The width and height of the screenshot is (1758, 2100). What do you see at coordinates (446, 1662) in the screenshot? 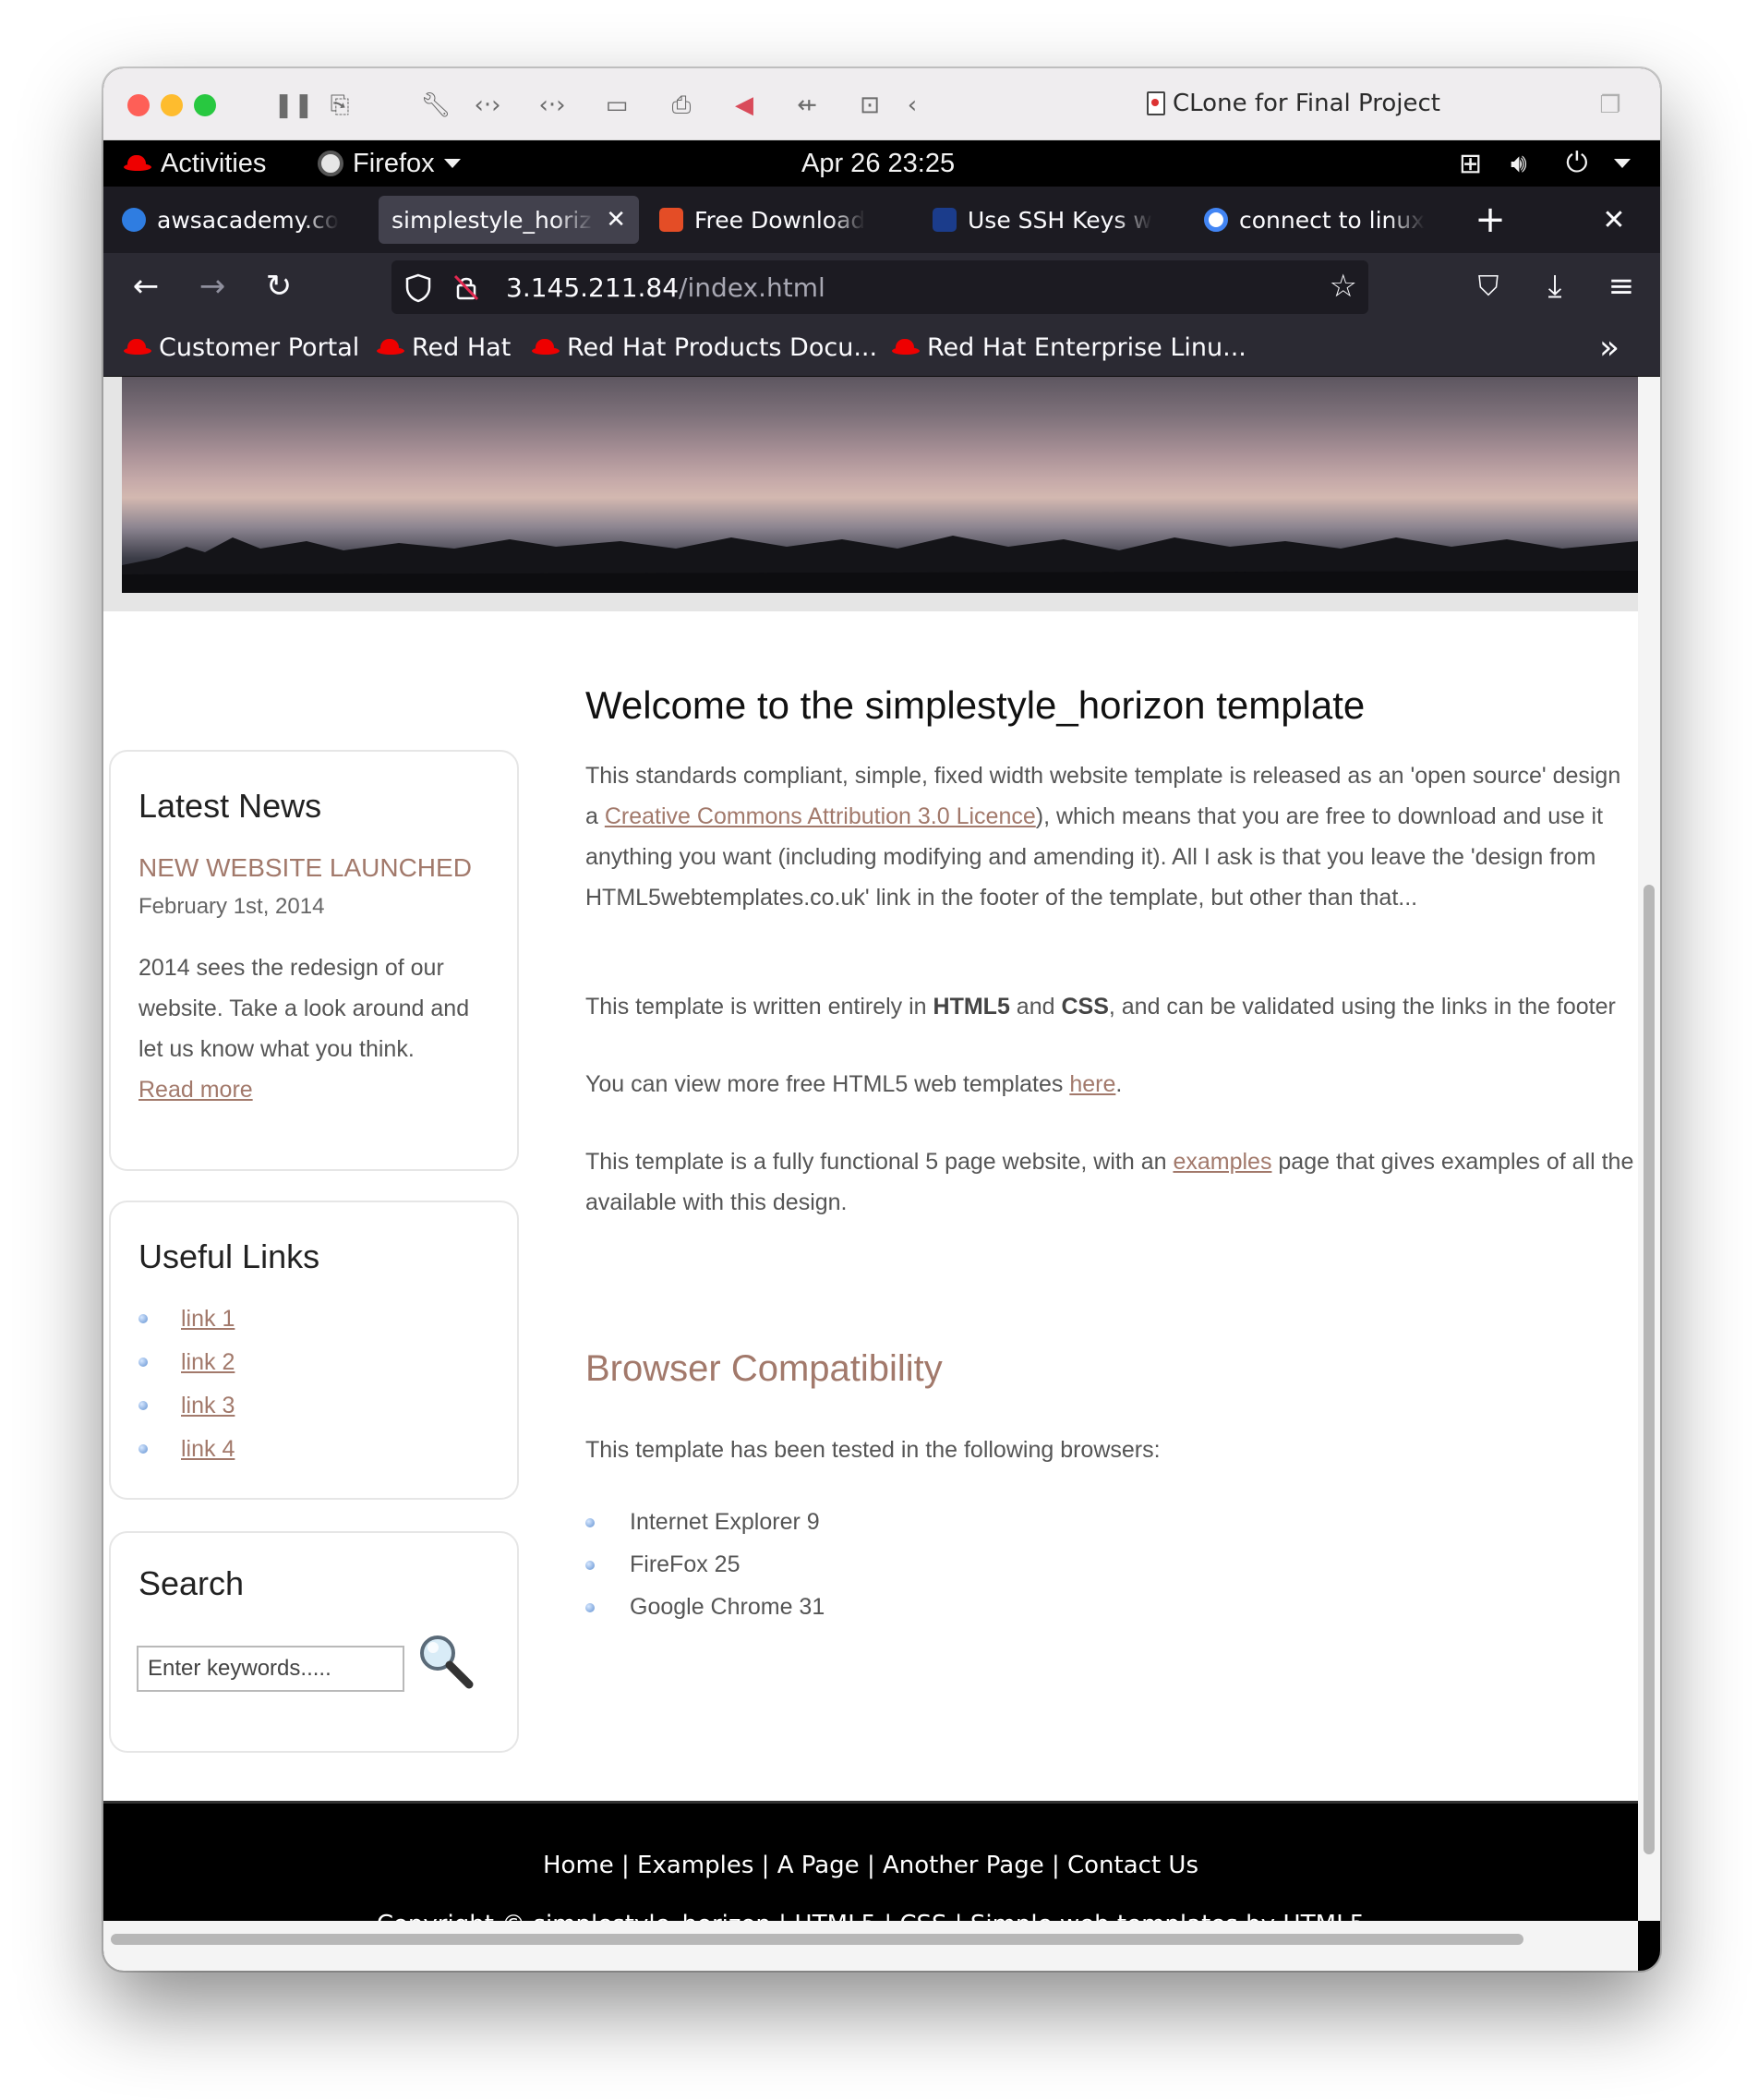
I see `search-icon` at bounding box center [446, 1662].